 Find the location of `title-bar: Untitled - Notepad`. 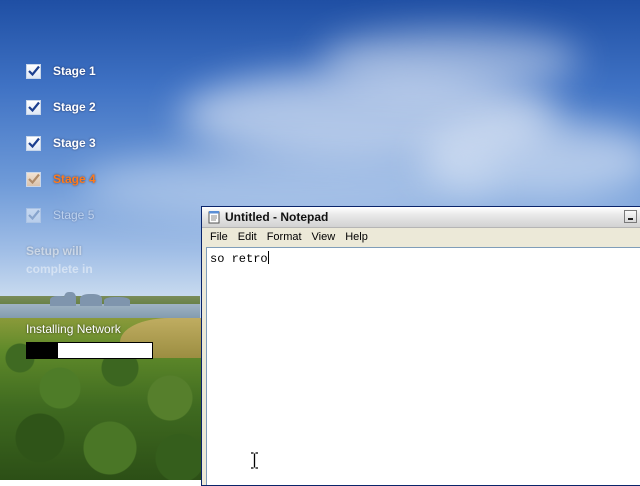

title-bar: Untitled - Notepad is located at coordinates (421, 217).